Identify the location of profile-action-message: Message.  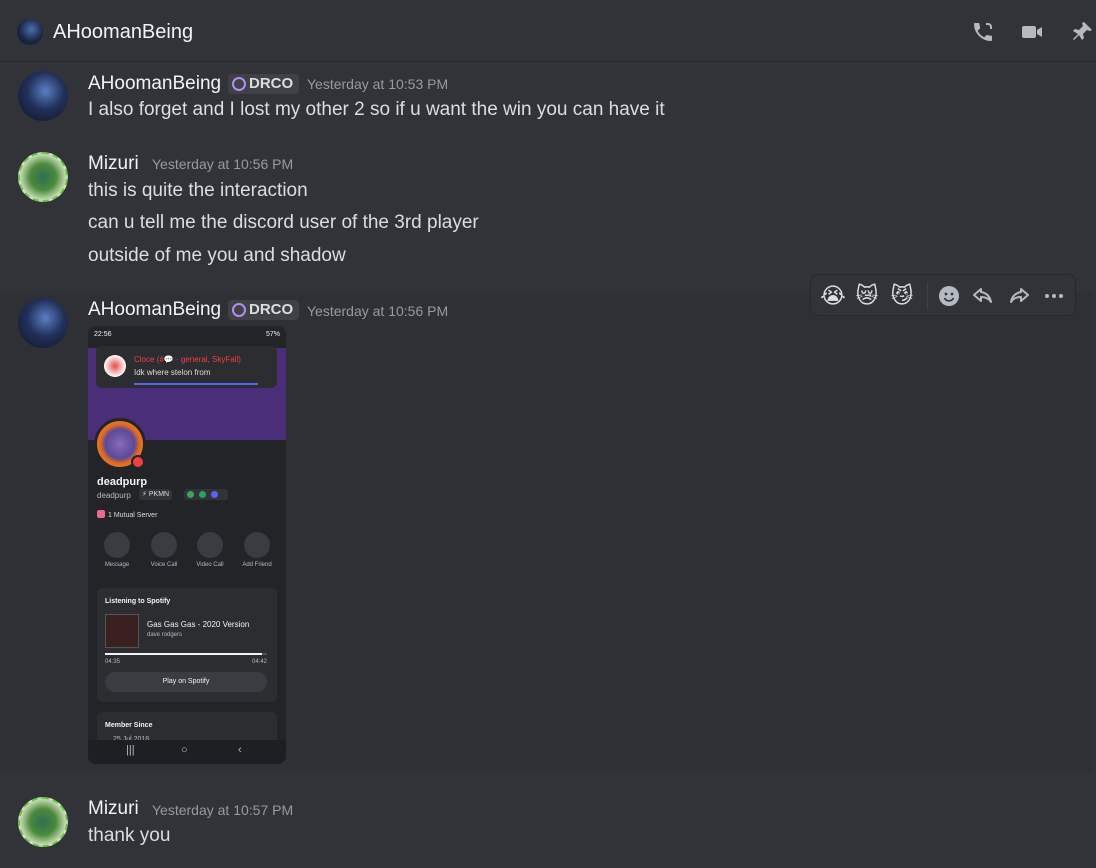
(117, 550).